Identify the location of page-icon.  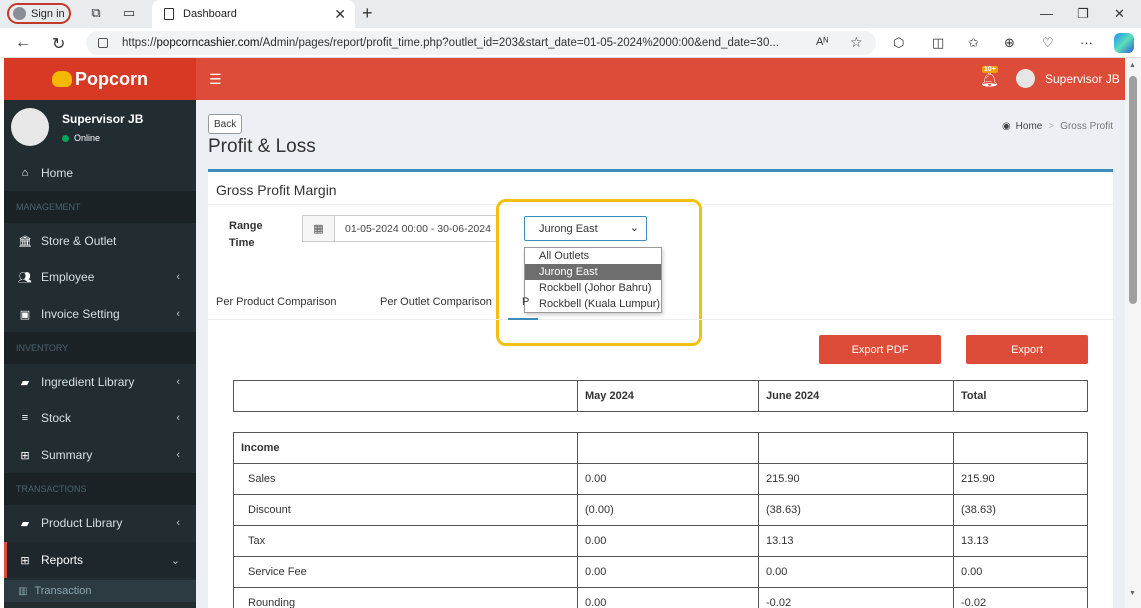
(169, 14).